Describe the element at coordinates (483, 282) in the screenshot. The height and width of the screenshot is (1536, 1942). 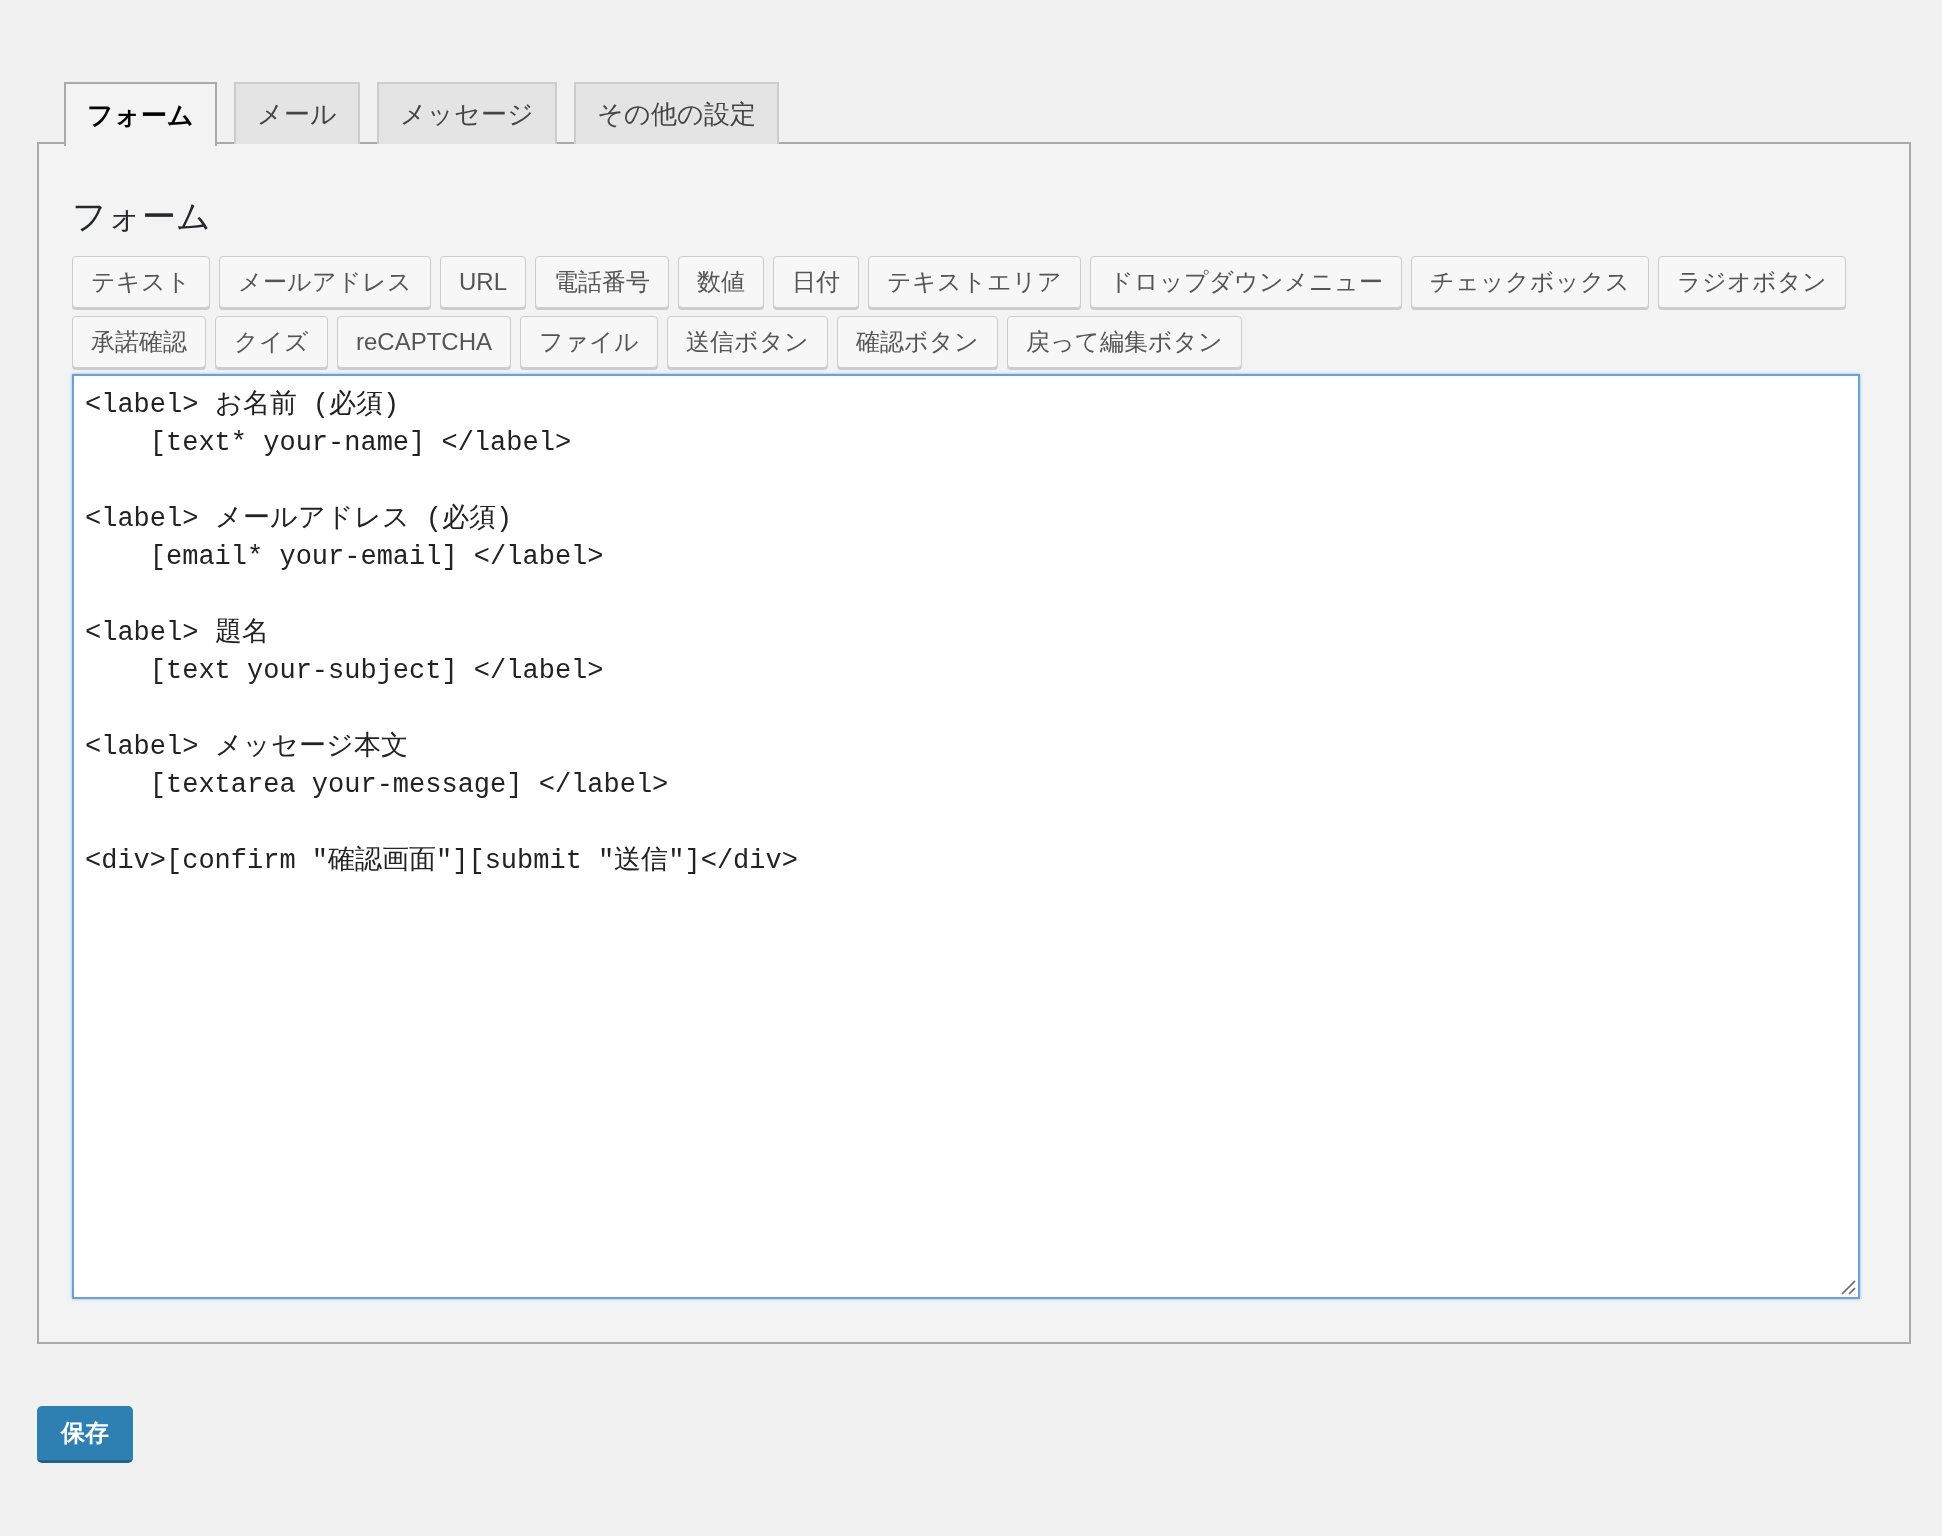
I see `tag-insert-button: URL` at that location.